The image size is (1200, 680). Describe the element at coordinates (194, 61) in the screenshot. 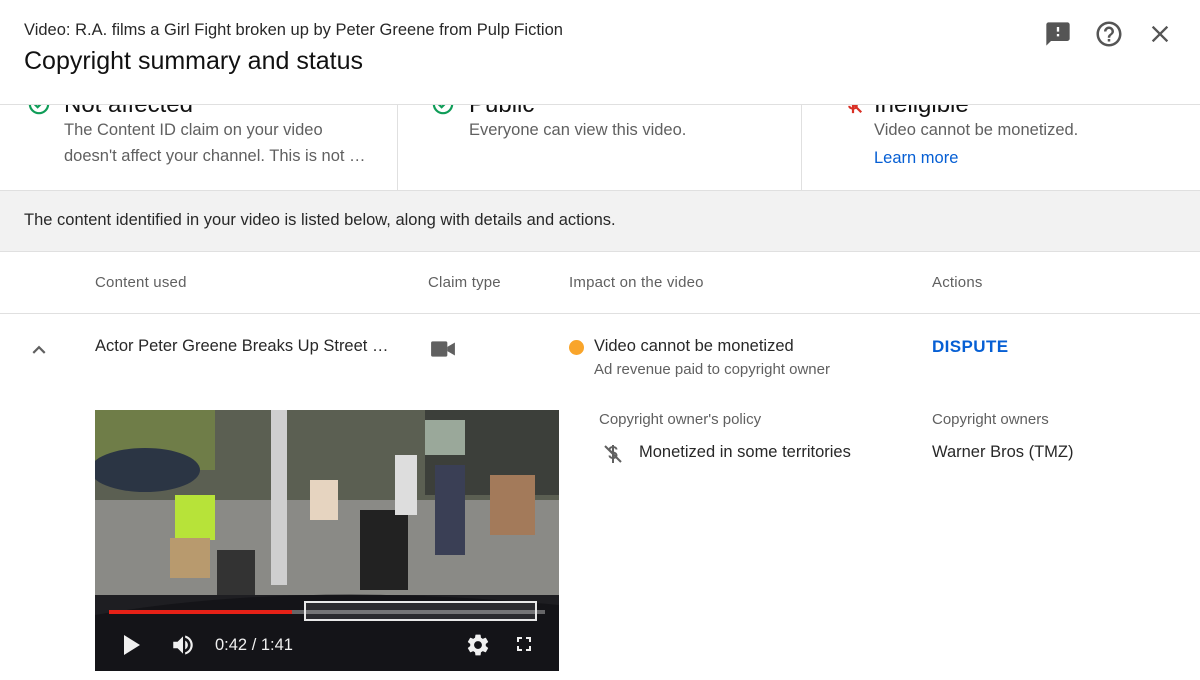

I see `page-title: Copyright summary and status` at that location.